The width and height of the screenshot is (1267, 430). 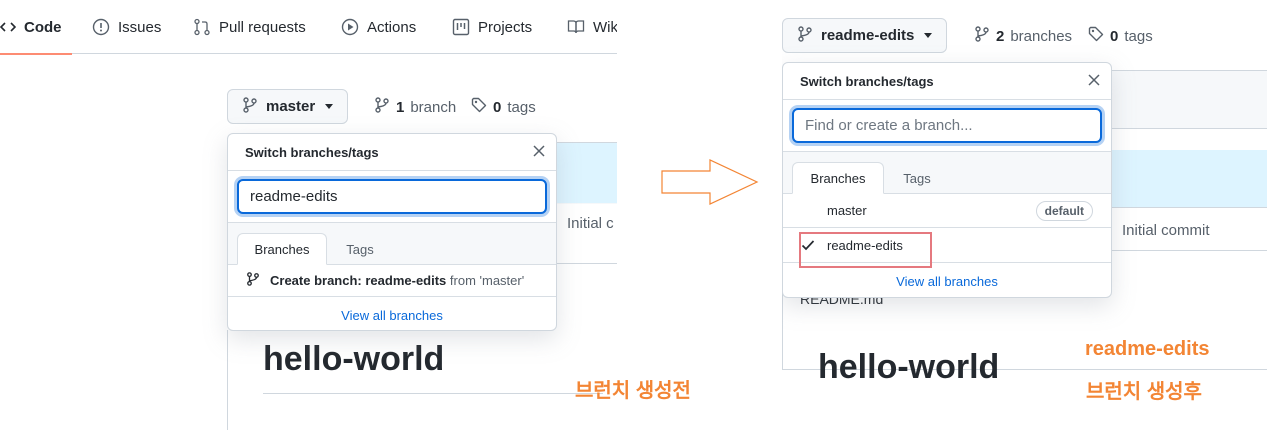 I want to click on branches-link: 1 branch, so click(x=415, y=107).